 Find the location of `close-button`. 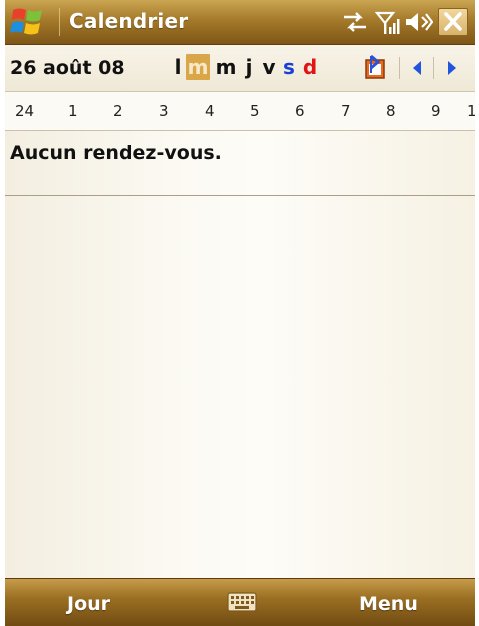

close-button is located at coordinates (453, 22).